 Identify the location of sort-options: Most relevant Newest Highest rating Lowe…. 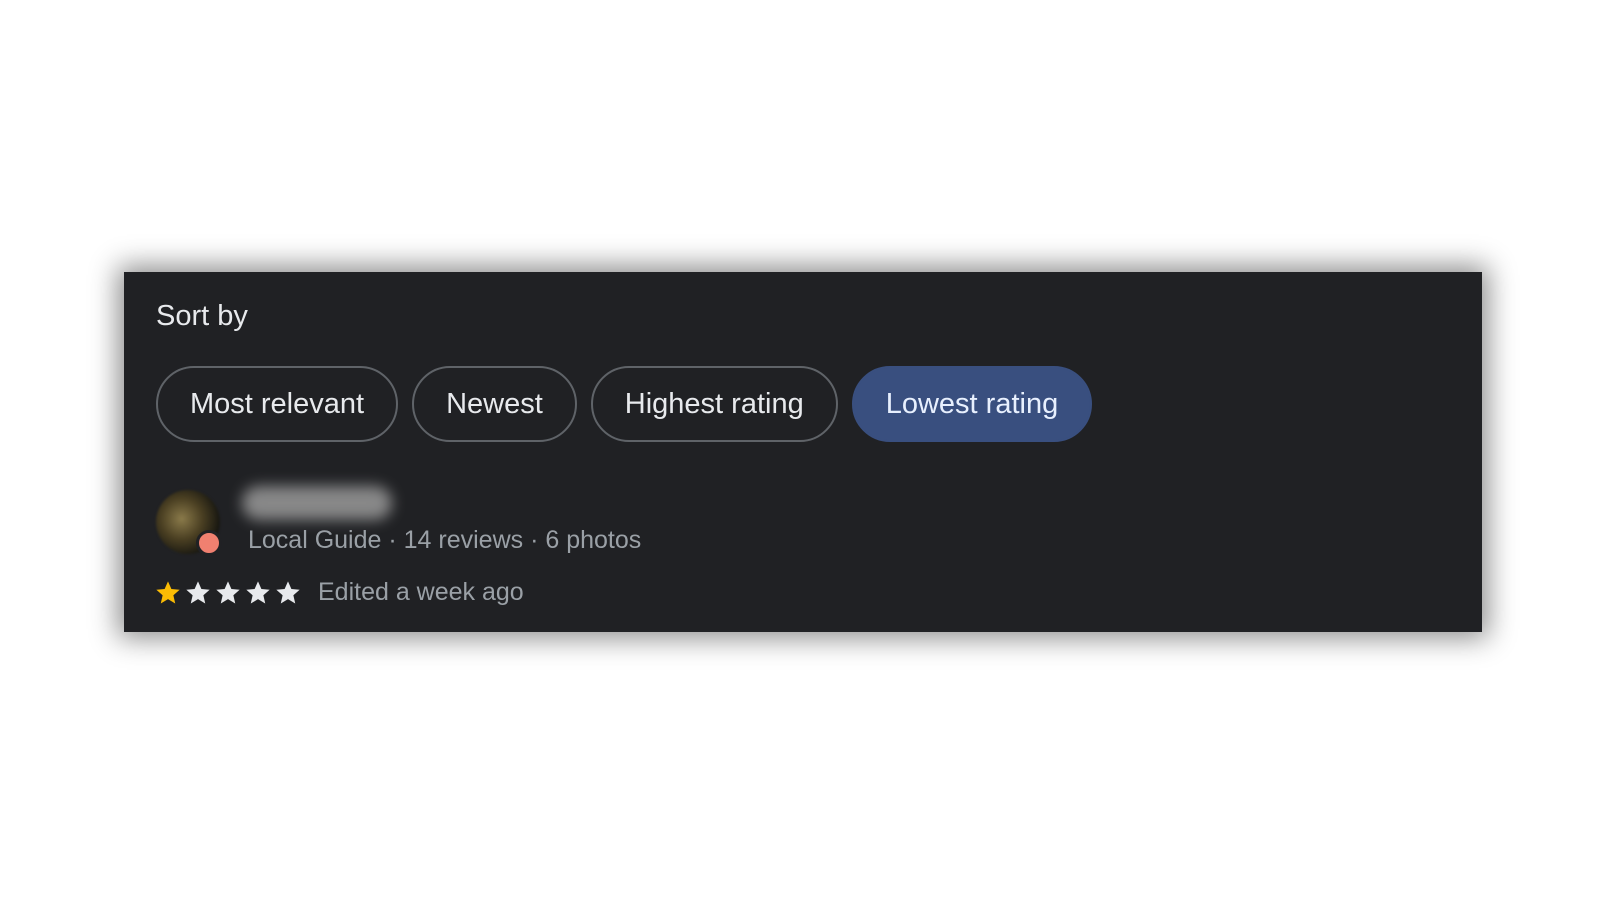
(624, 404).